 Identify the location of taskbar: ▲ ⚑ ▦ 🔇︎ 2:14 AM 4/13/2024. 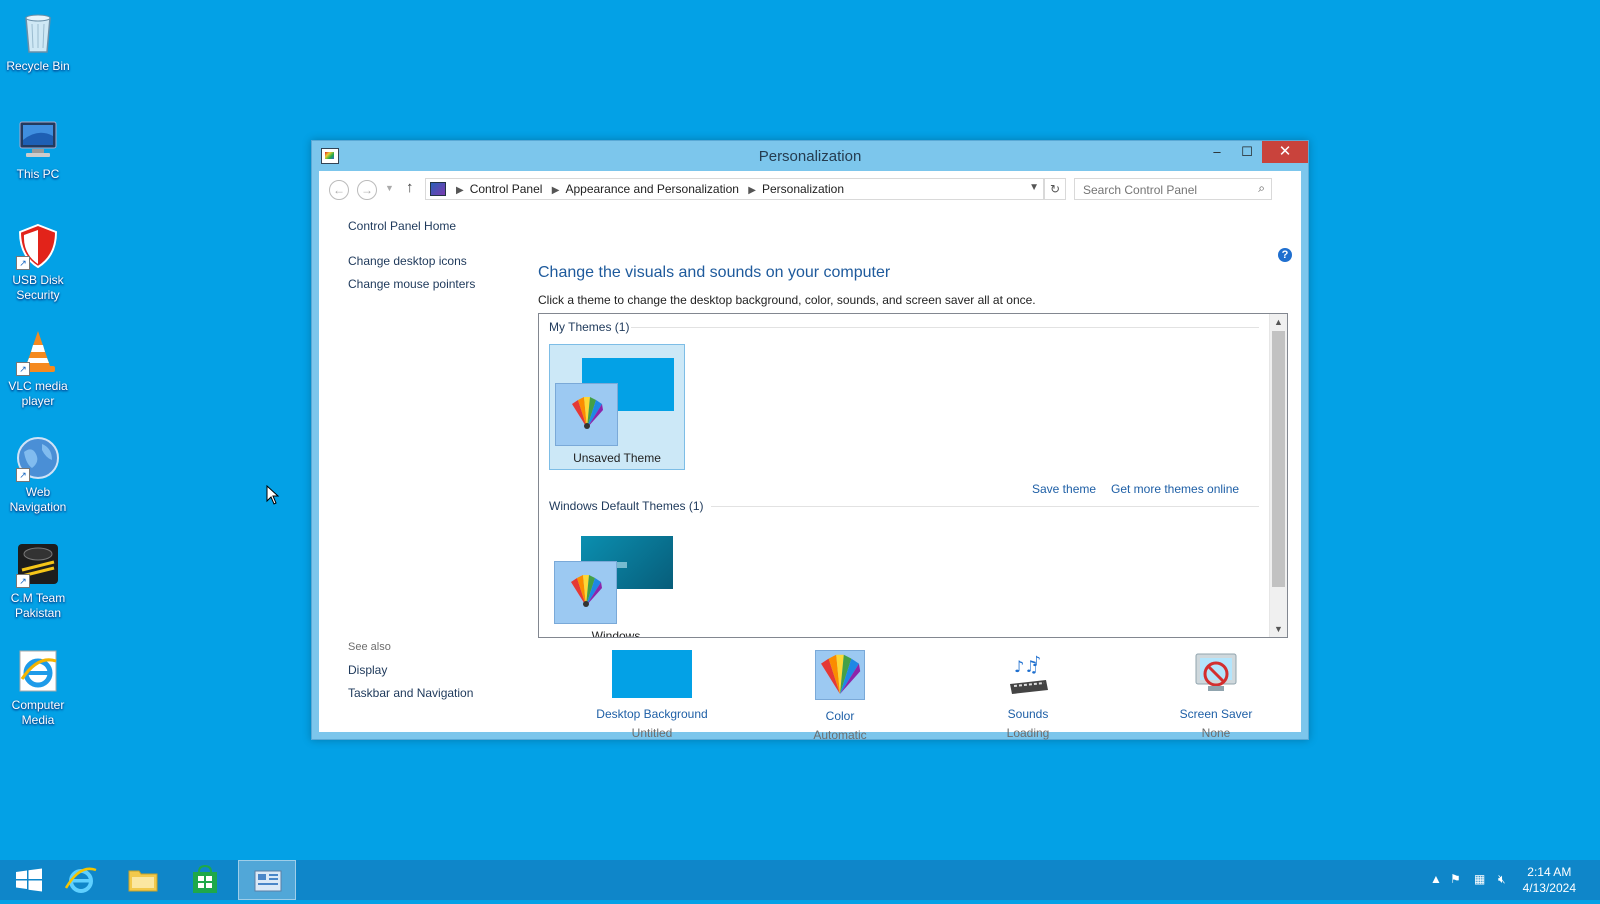
(800, 880).